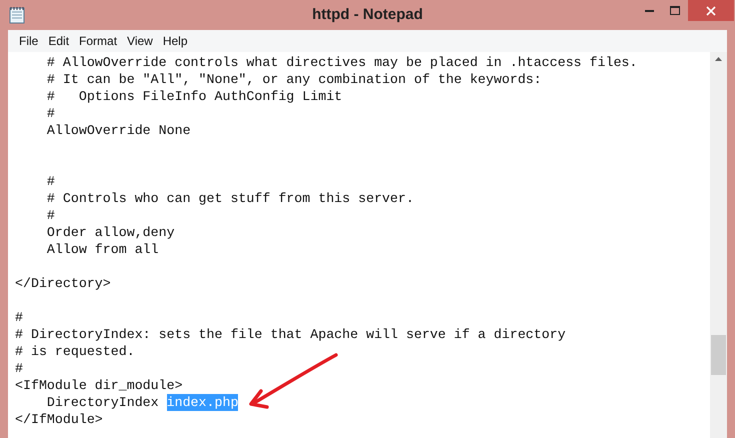 This screenshot has width=735, height=438. I want to click on code-line: # AllowOverride controls what directives may be placed in .htaccess files., so click(342, 62).